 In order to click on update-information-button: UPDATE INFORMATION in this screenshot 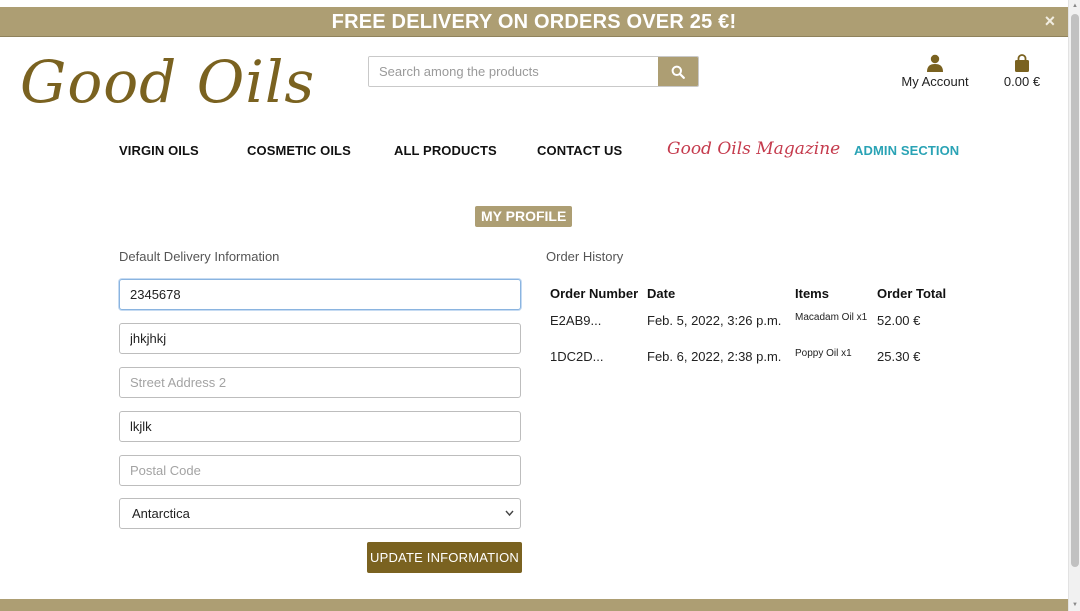, I will do `click(444, 557)`.